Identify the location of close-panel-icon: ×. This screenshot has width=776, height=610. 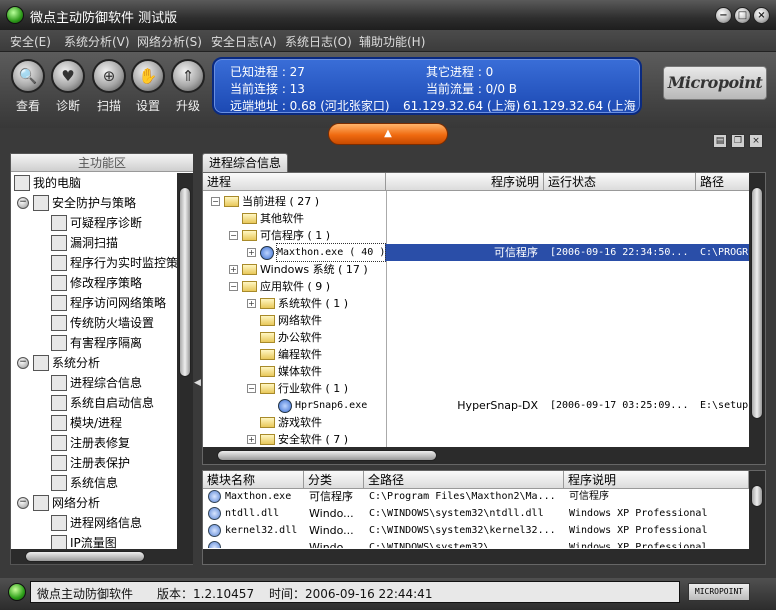
(756, 141).